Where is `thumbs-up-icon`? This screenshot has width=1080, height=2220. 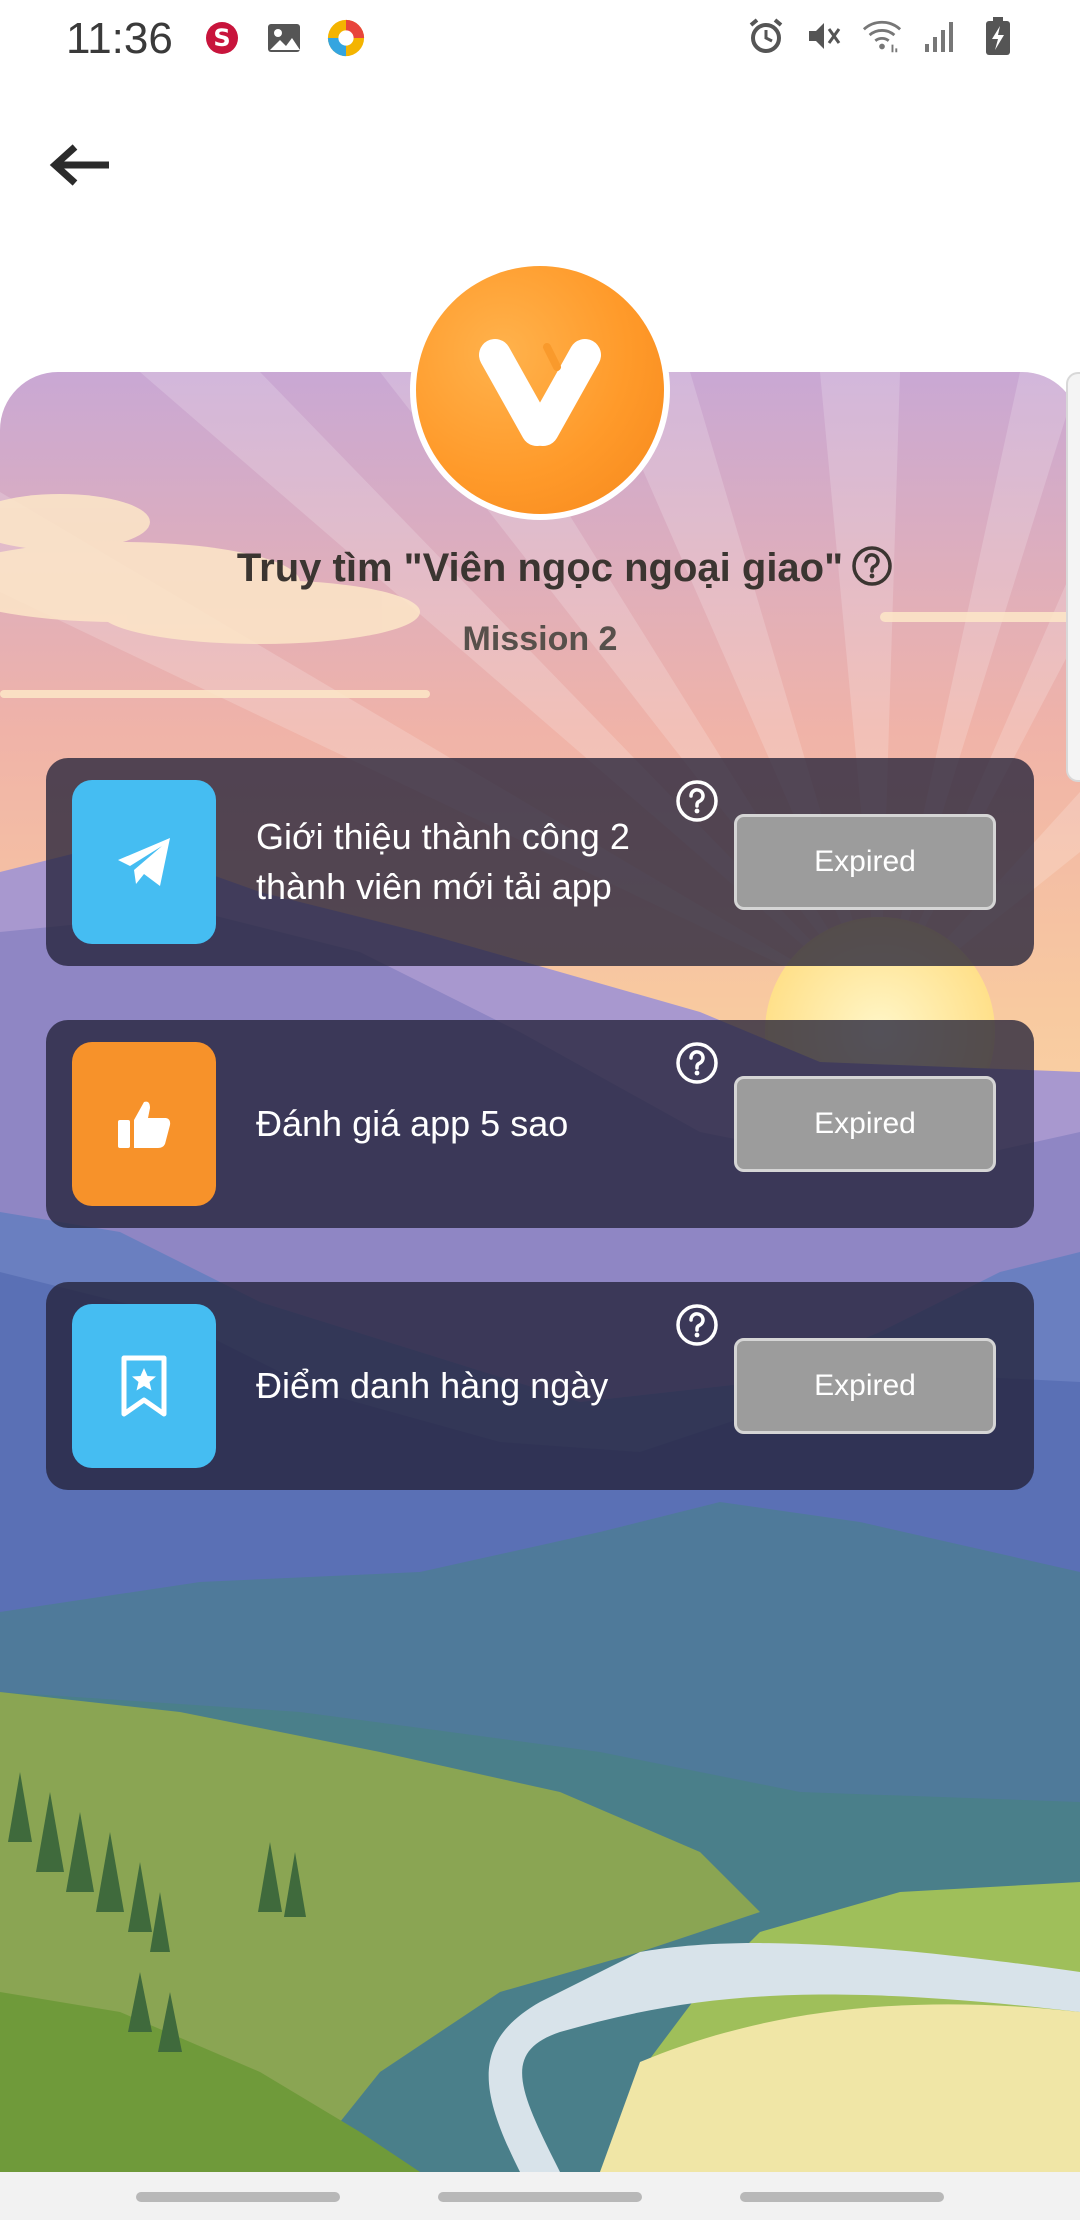 thumbs-up-icon is located at coordinates (144, 1124).